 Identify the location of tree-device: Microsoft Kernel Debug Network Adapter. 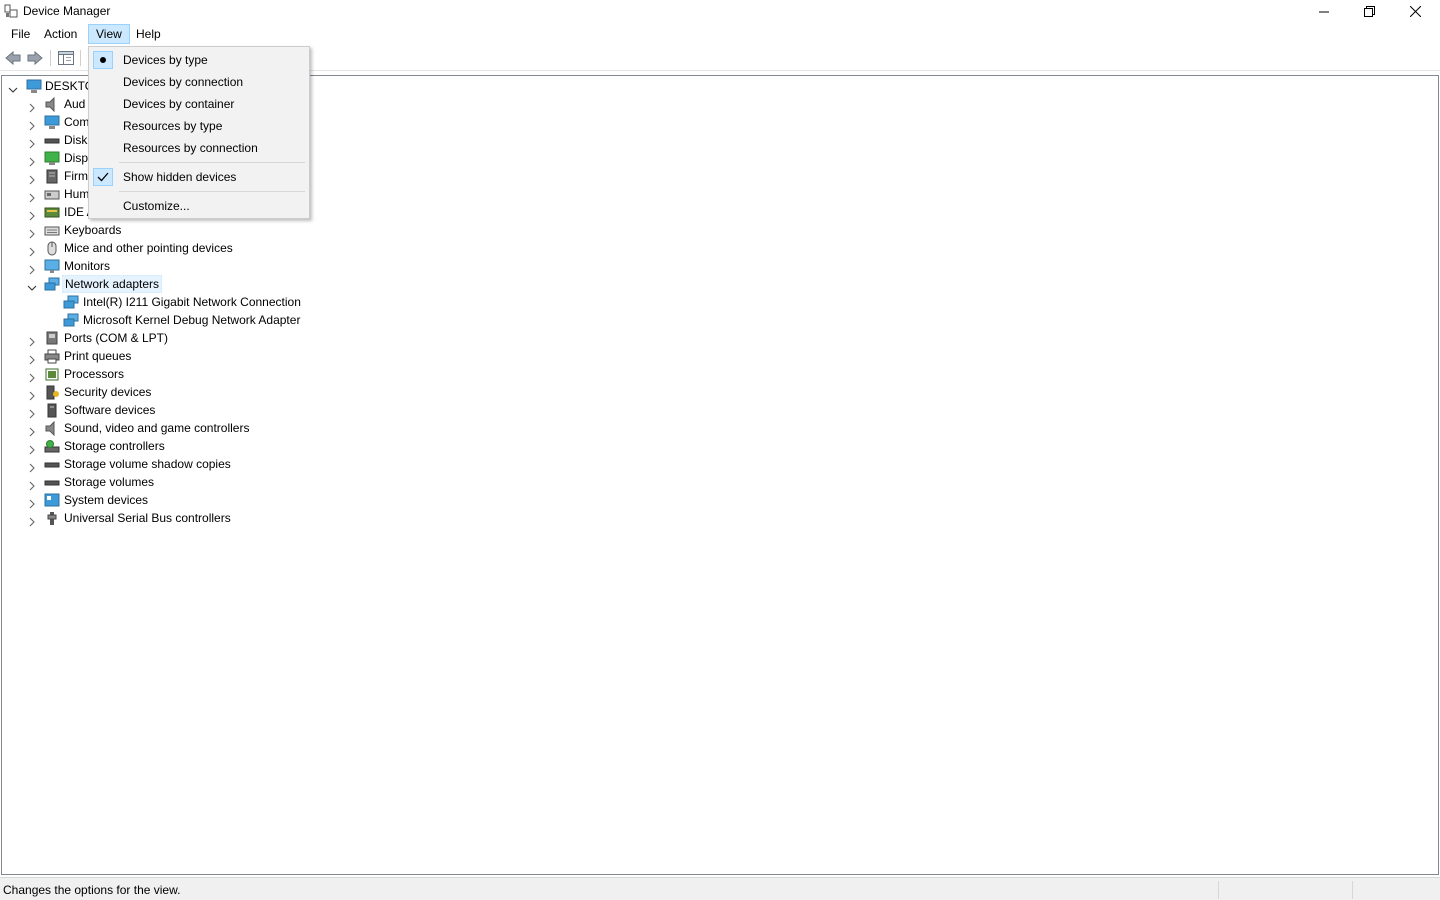
(702, 320).